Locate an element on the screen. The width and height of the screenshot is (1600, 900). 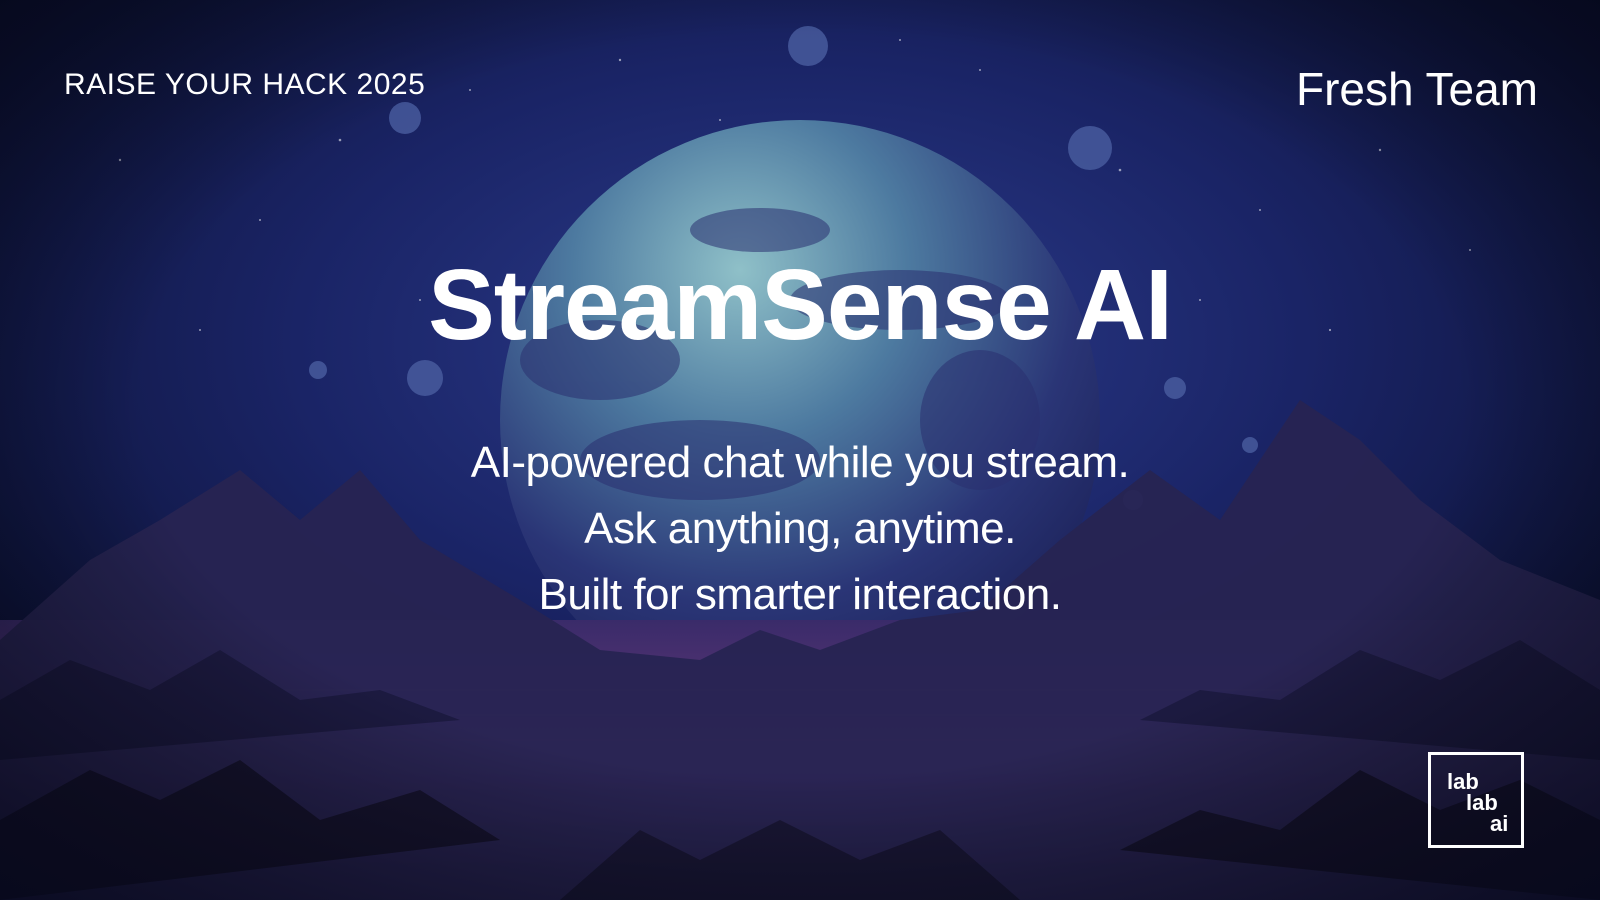
tagline-line: Ask anything, anytime. is located at coordinates (800, 528).